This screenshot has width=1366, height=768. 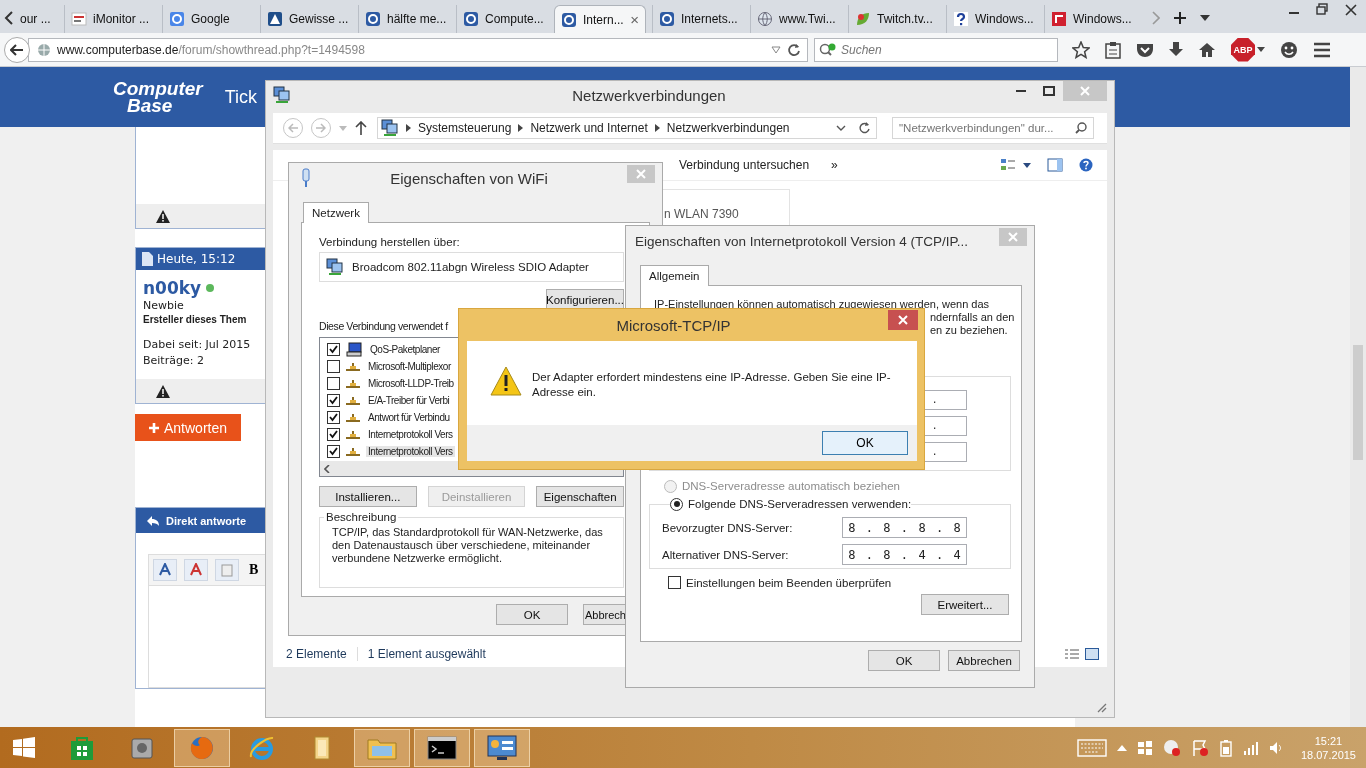 What do you see at coordinates (649, 95) in the screenshot?
I see `window-title: Netzwerkverbindungen` at bounding box center [649, 95].